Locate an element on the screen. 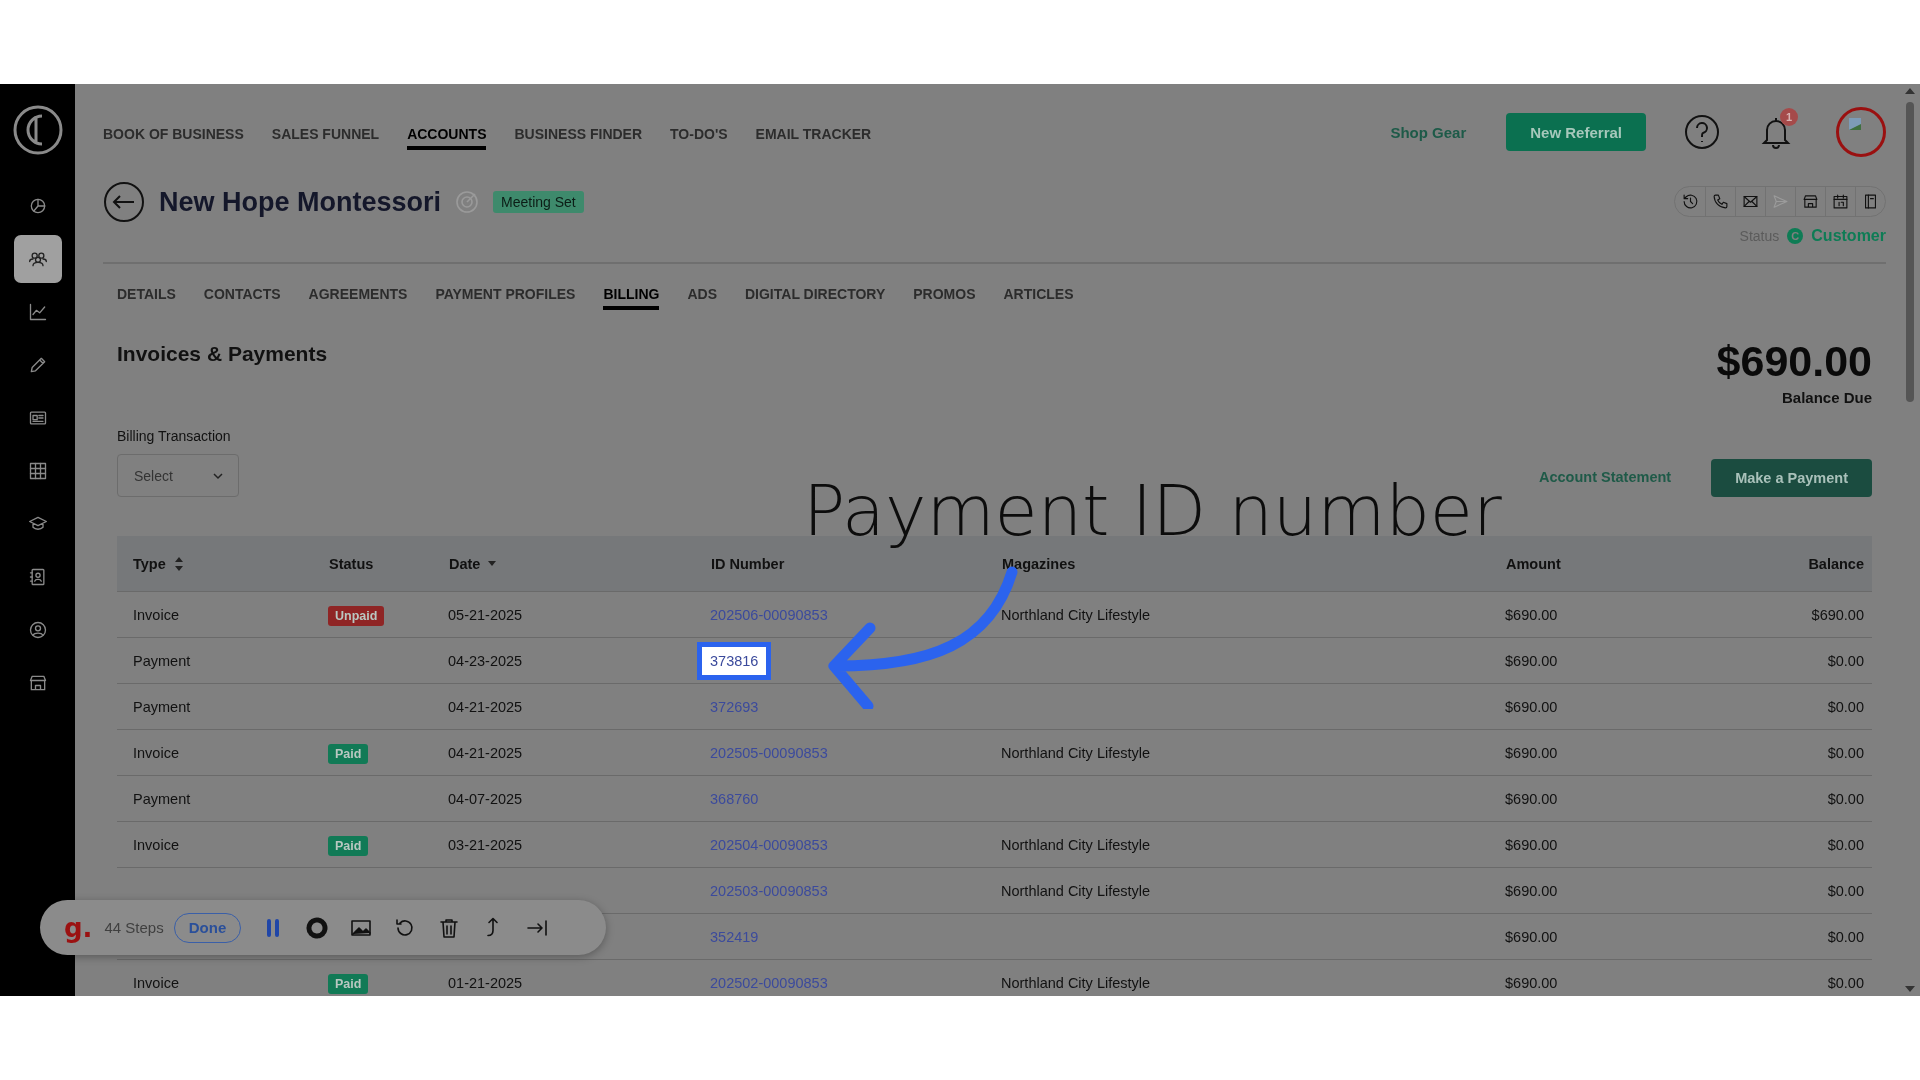 Image resolution: width=1920 pixels, height=1080 pixels. recorder-logo: g. is located at coordinates (78, 927).